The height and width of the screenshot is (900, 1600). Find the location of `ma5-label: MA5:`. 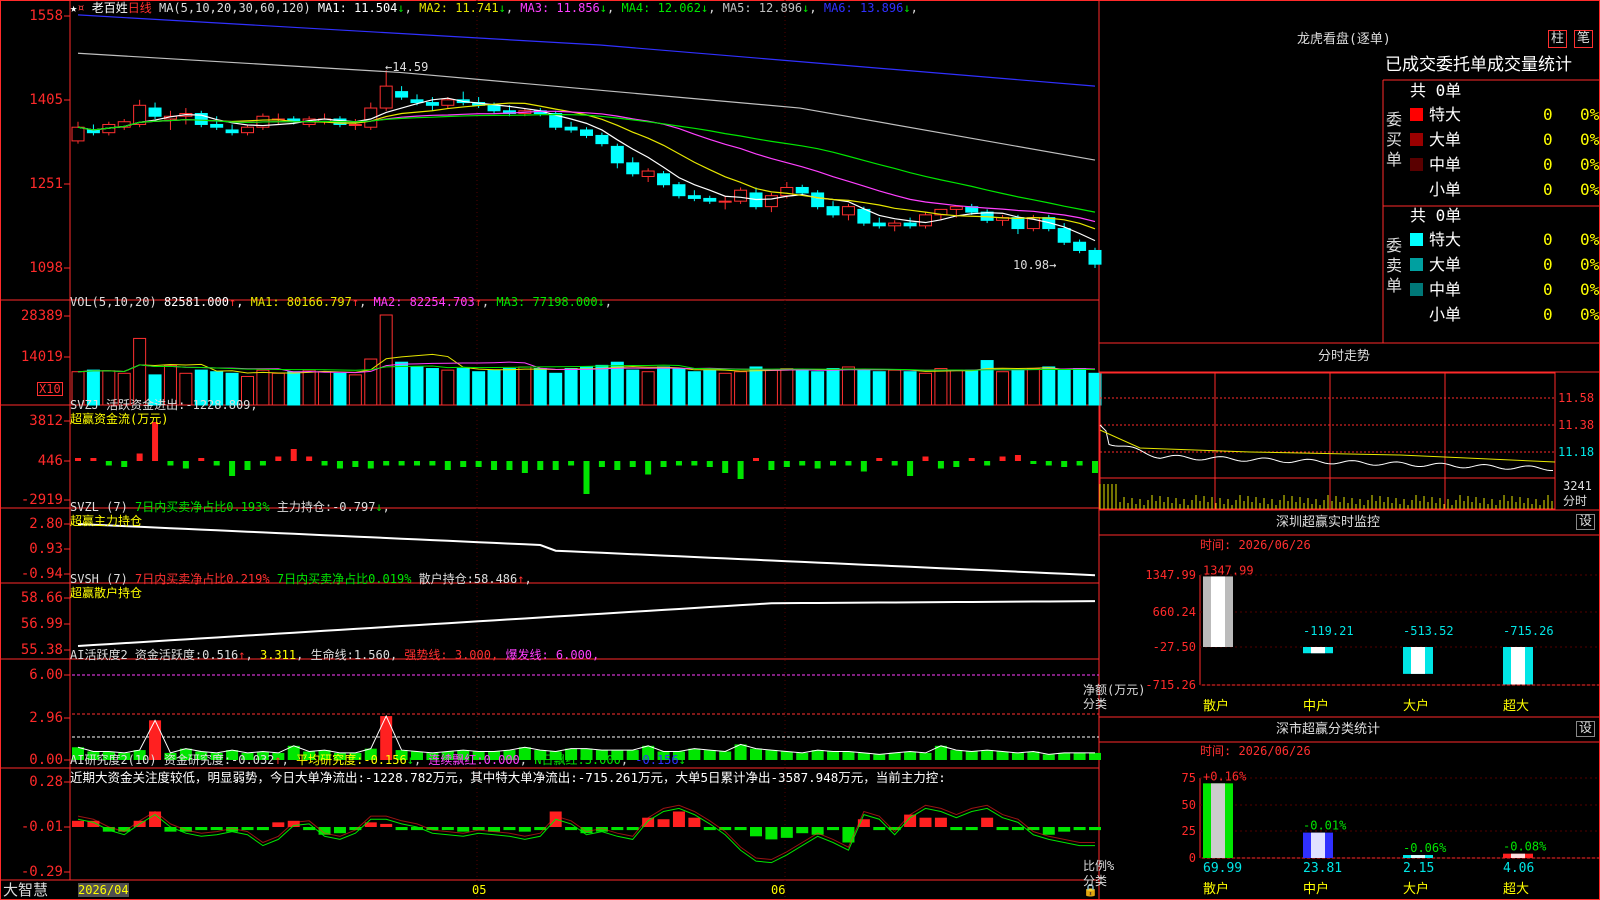

ma5-label: MA5: is located at coordinates (737, 8).